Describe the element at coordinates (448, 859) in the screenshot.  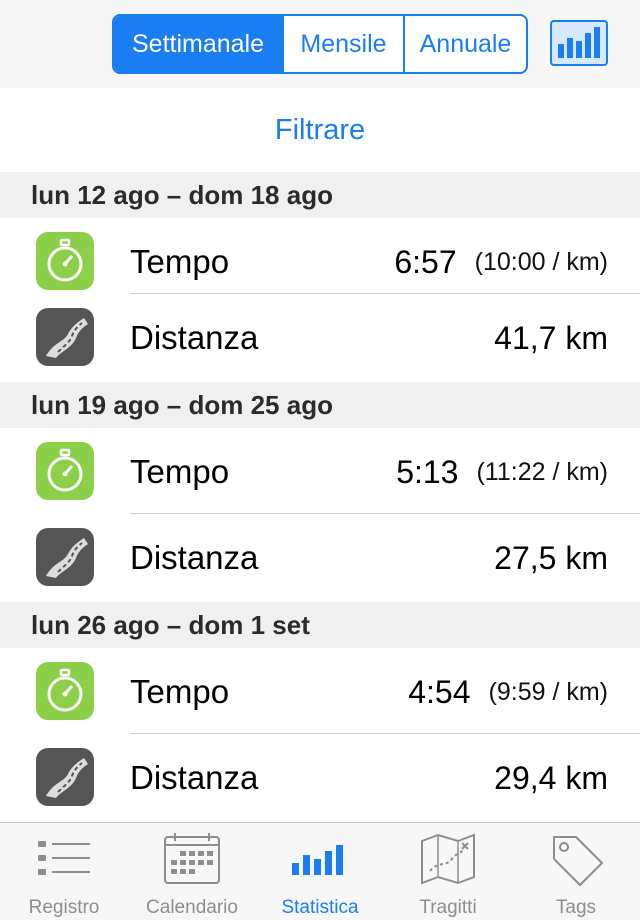
I see `map-icon` at that location.